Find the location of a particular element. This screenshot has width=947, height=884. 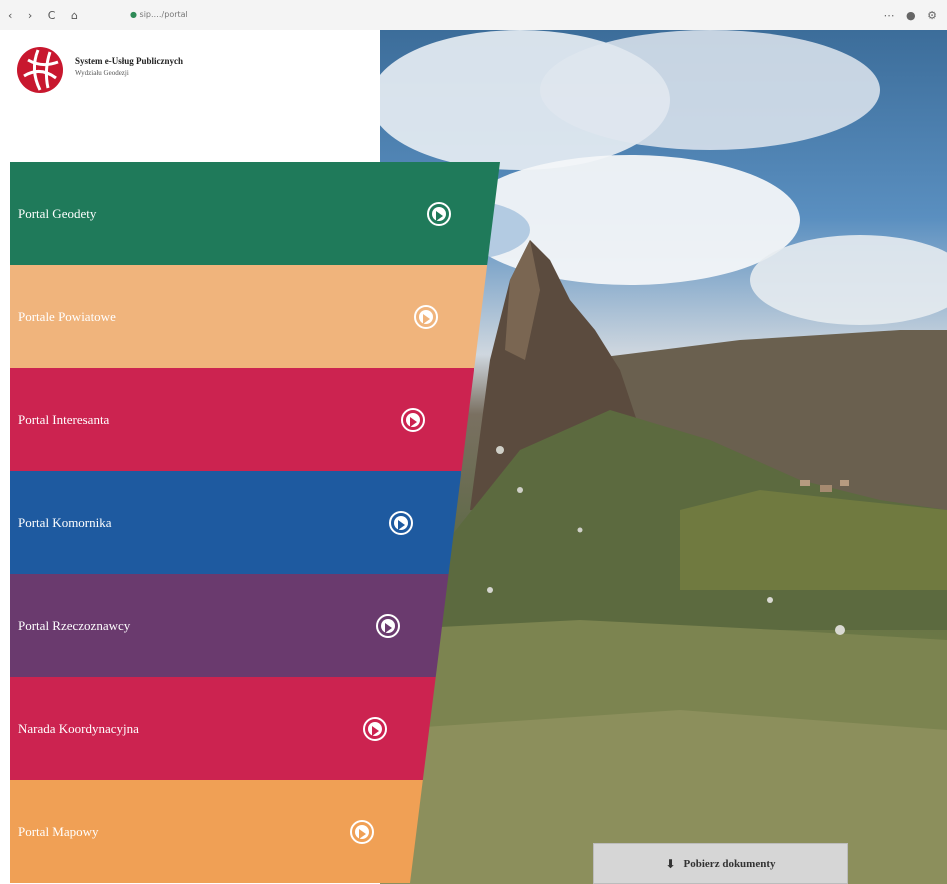

portal-item-portal-rzeczoznawcy: Portal Rzeczoznawcy is located at coordinates (224, 625).